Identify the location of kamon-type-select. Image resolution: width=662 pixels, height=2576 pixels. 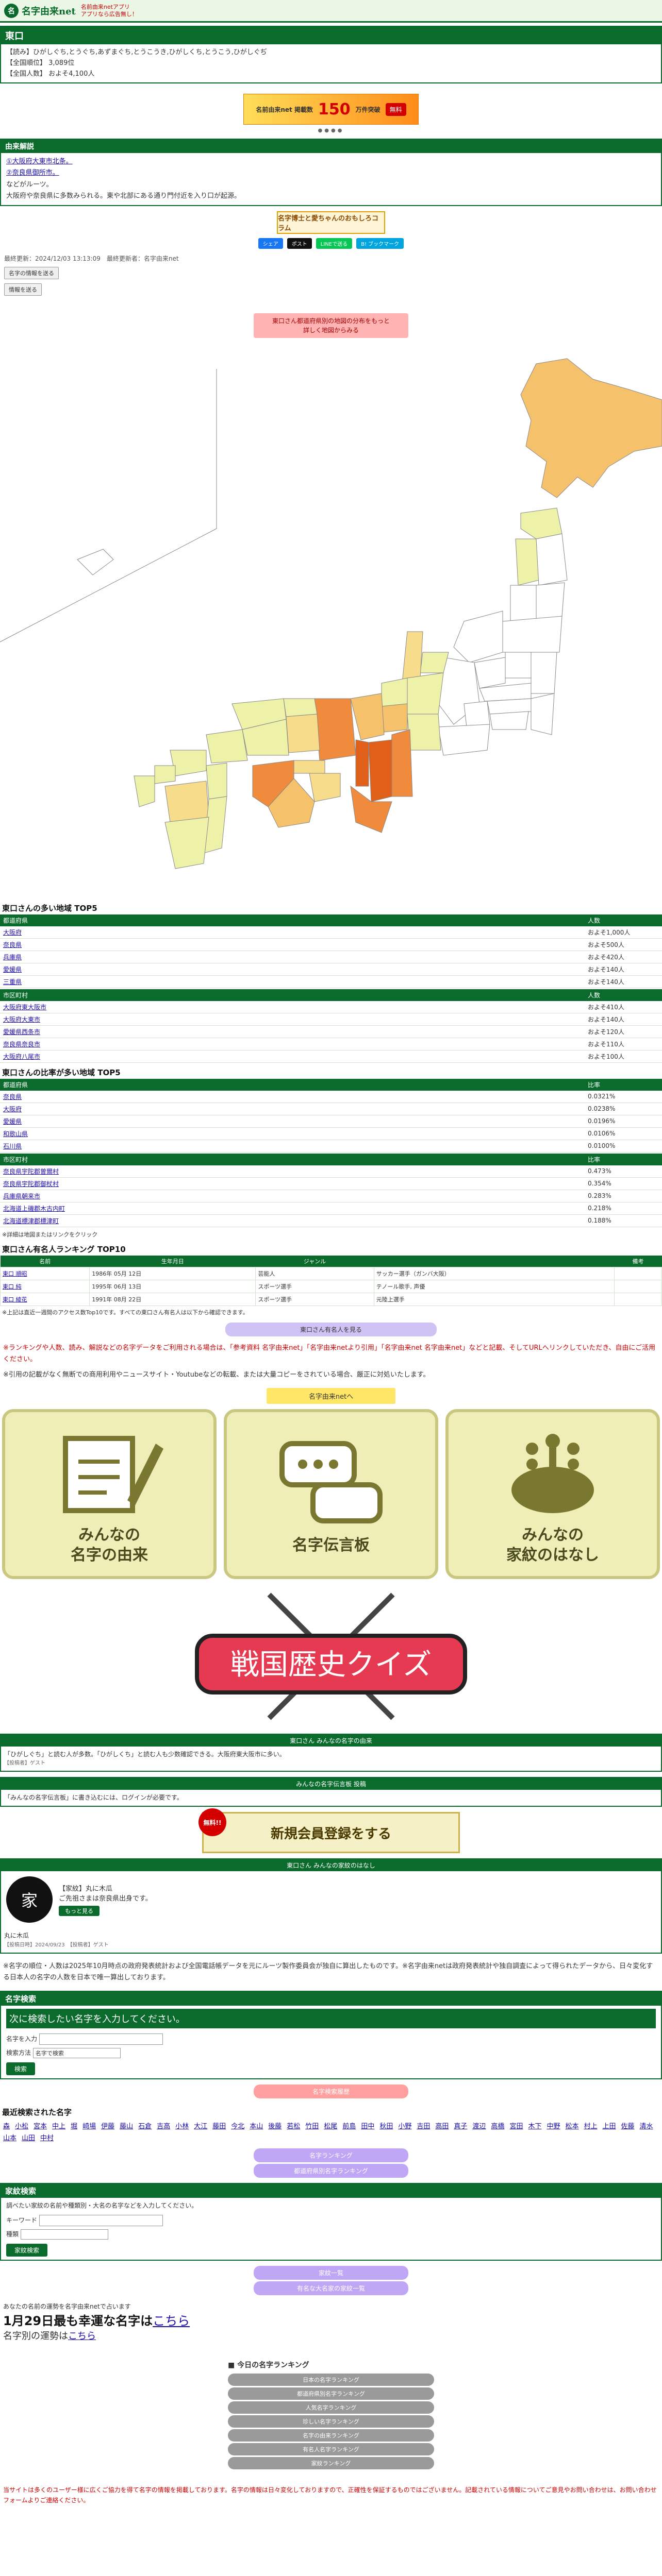
(64, 2234).